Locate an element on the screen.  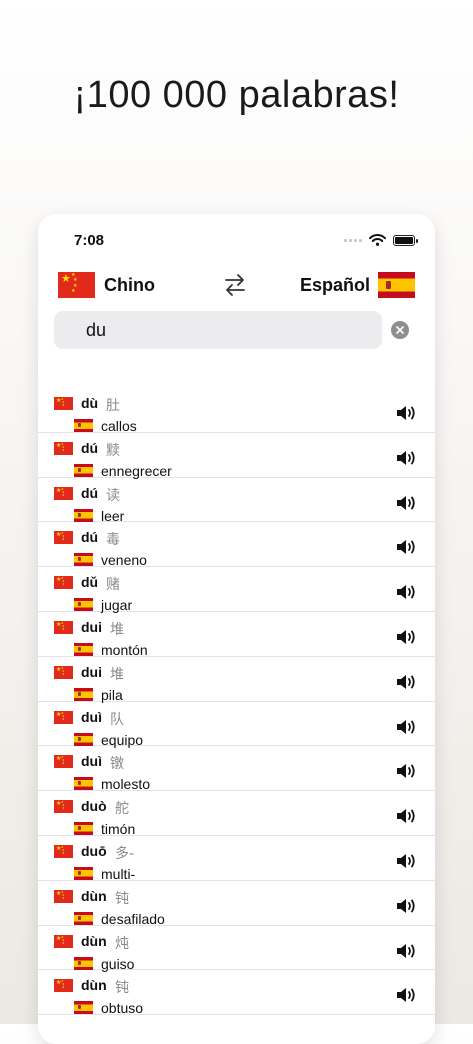
result-translation: equipo is located at coordinates (122, 739).